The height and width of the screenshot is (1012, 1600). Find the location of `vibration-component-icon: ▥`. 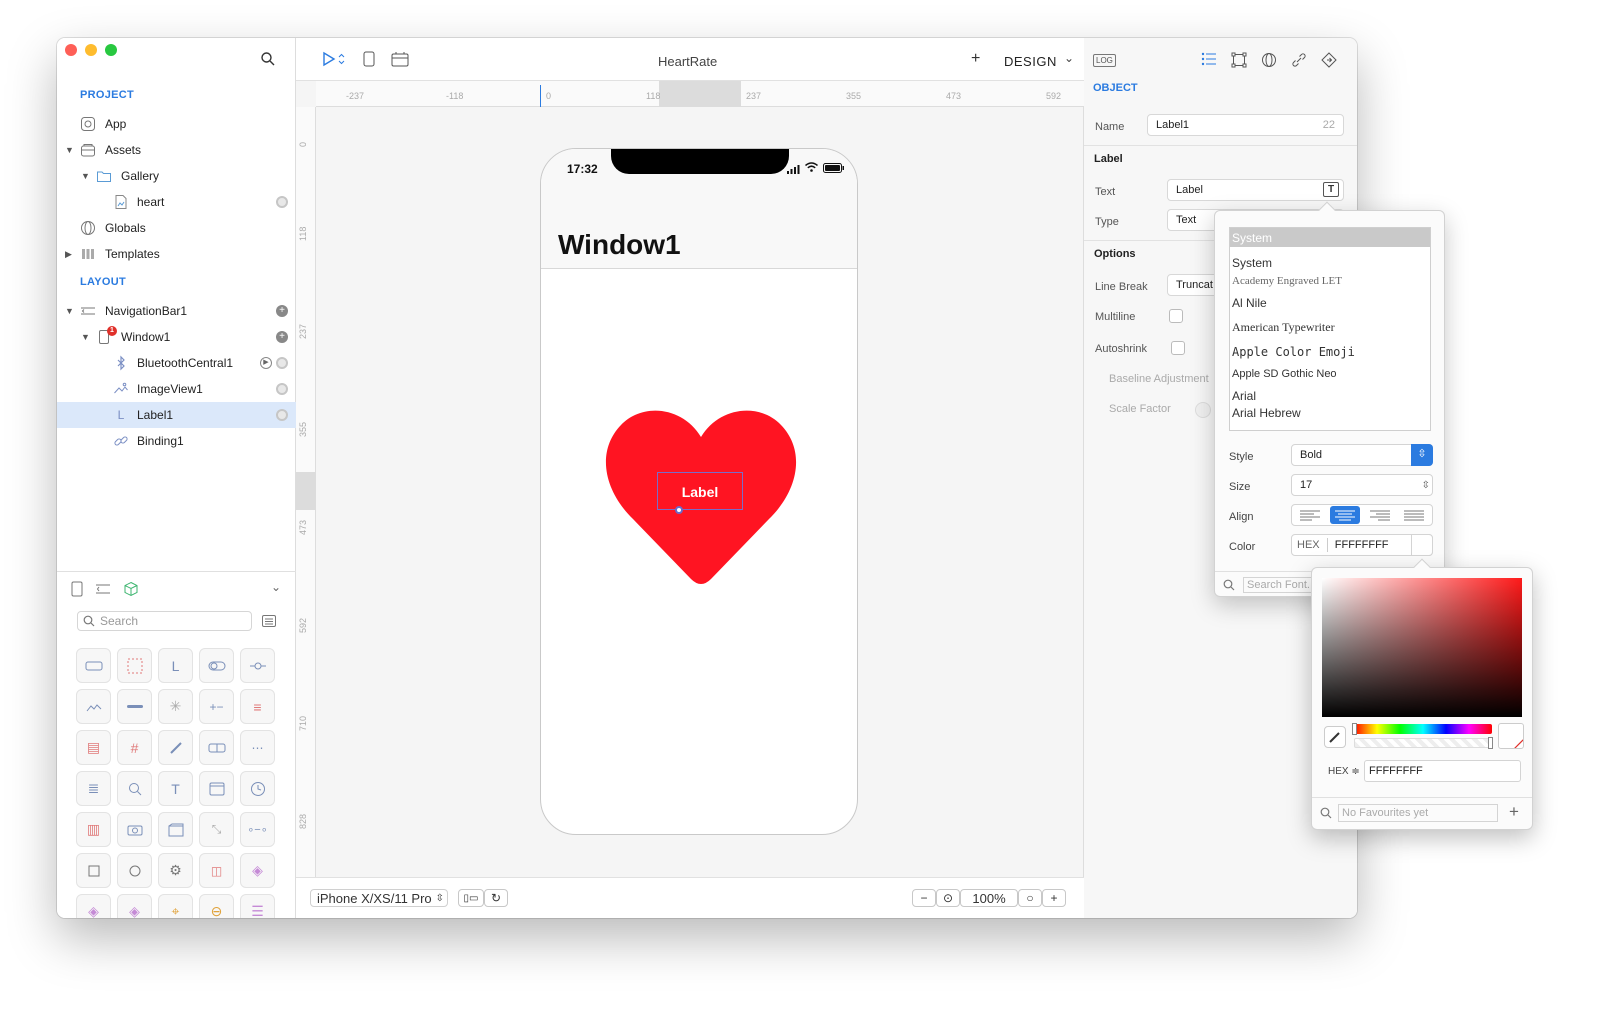

vibration-component-icon: ▥ is located at coordinates (93, 829).